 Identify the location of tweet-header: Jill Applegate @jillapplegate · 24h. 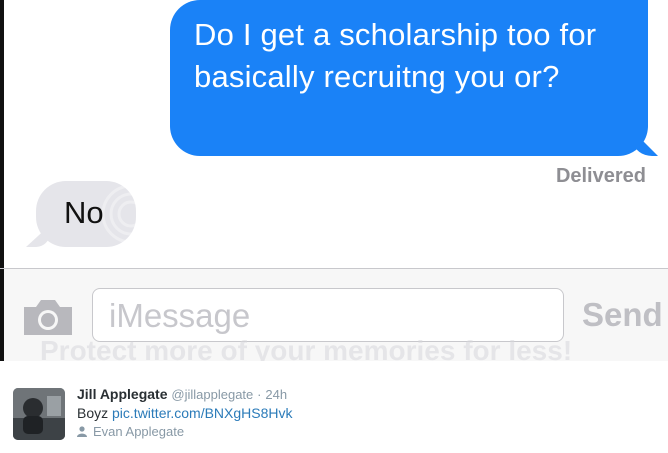
(182, 394).